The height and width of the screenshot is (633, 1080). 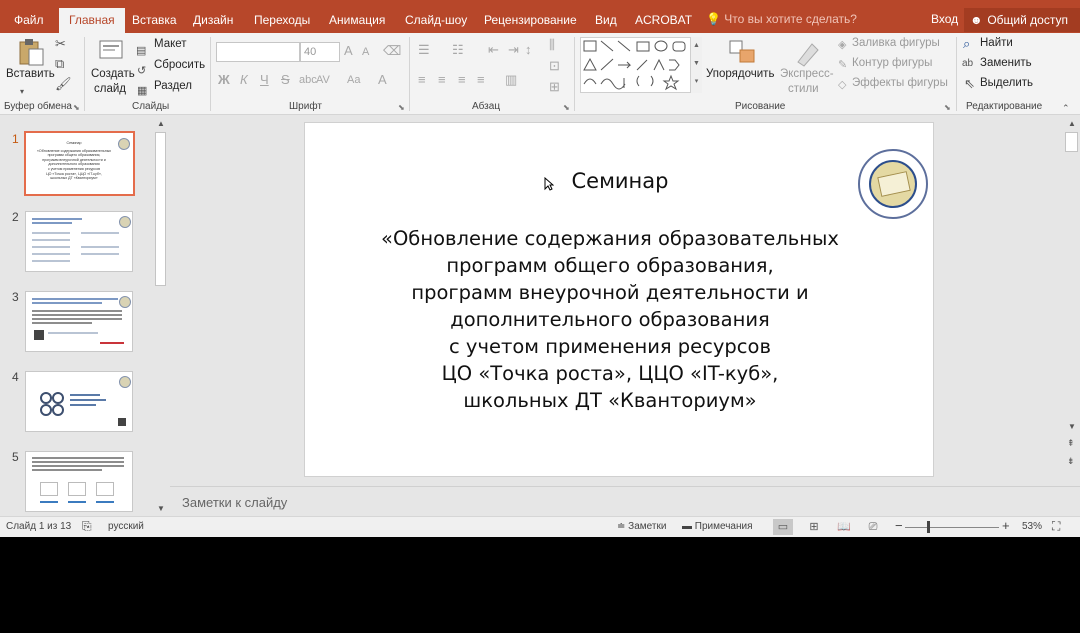 What do you see at coordinates (892, 63) in the screenshot?
I see `shape-outline-button: Контур фигуры` at bounding box center [892, 63].